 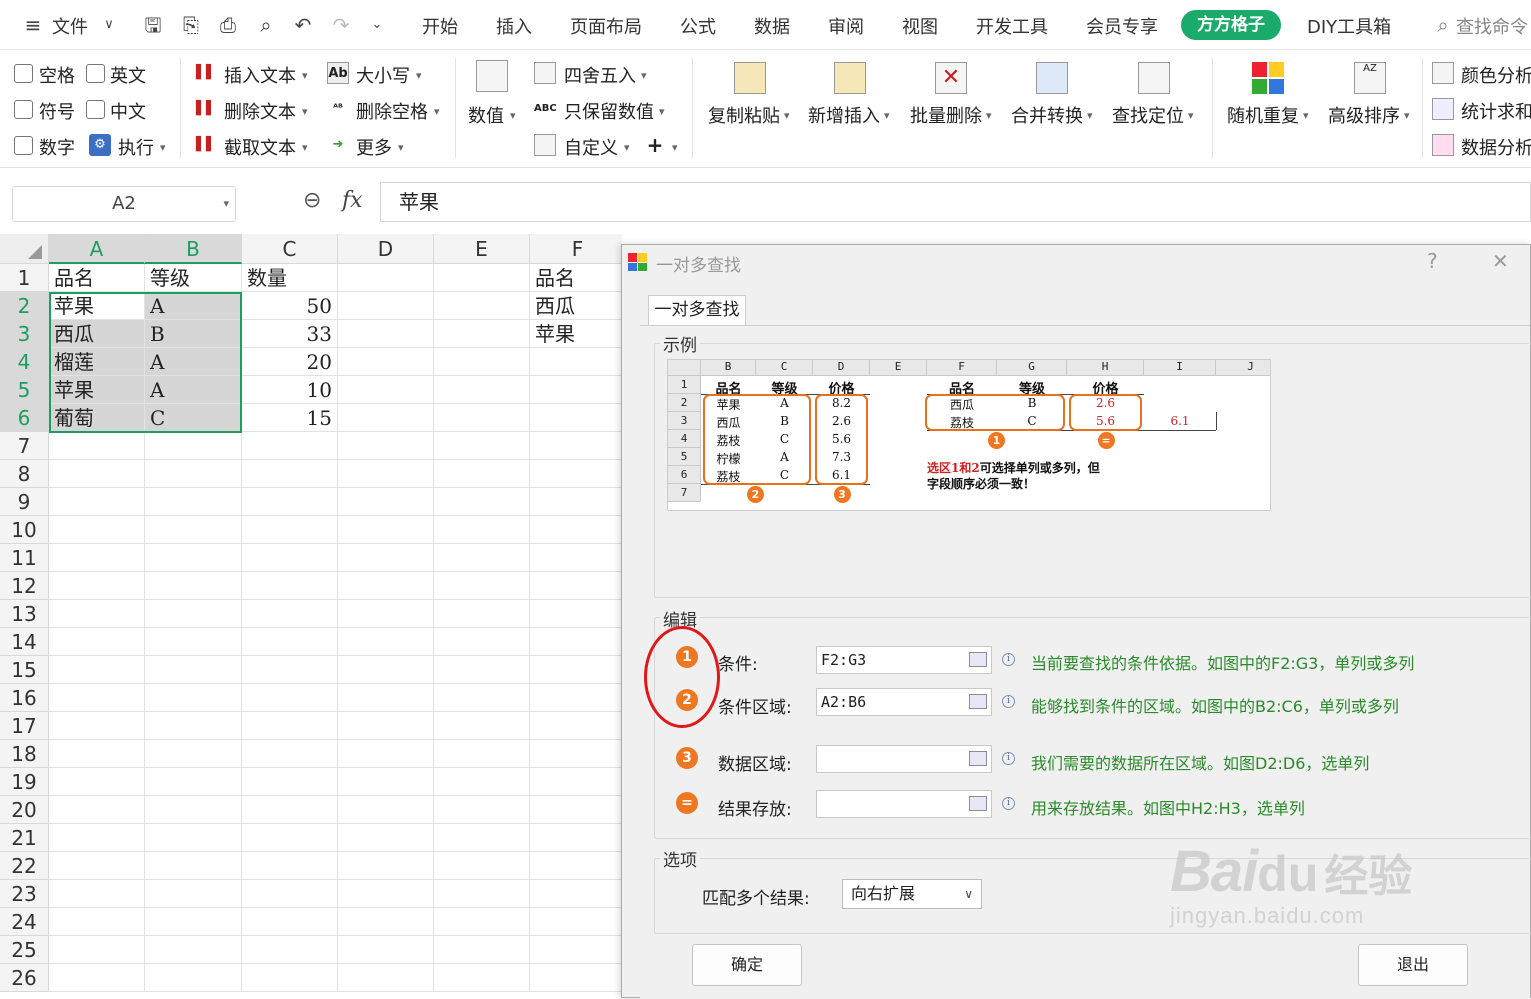 What do you see at coordinates (24, 418) in the screenshot?
I see `row-header-6: 6` at bounding box center [24, 418].